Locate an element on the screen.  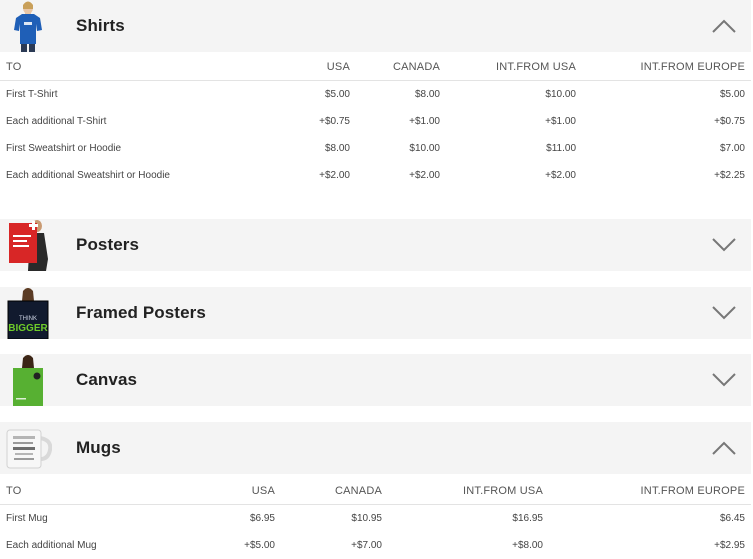
section-header-shirts: Shirts is located at coordinates (375, 26).